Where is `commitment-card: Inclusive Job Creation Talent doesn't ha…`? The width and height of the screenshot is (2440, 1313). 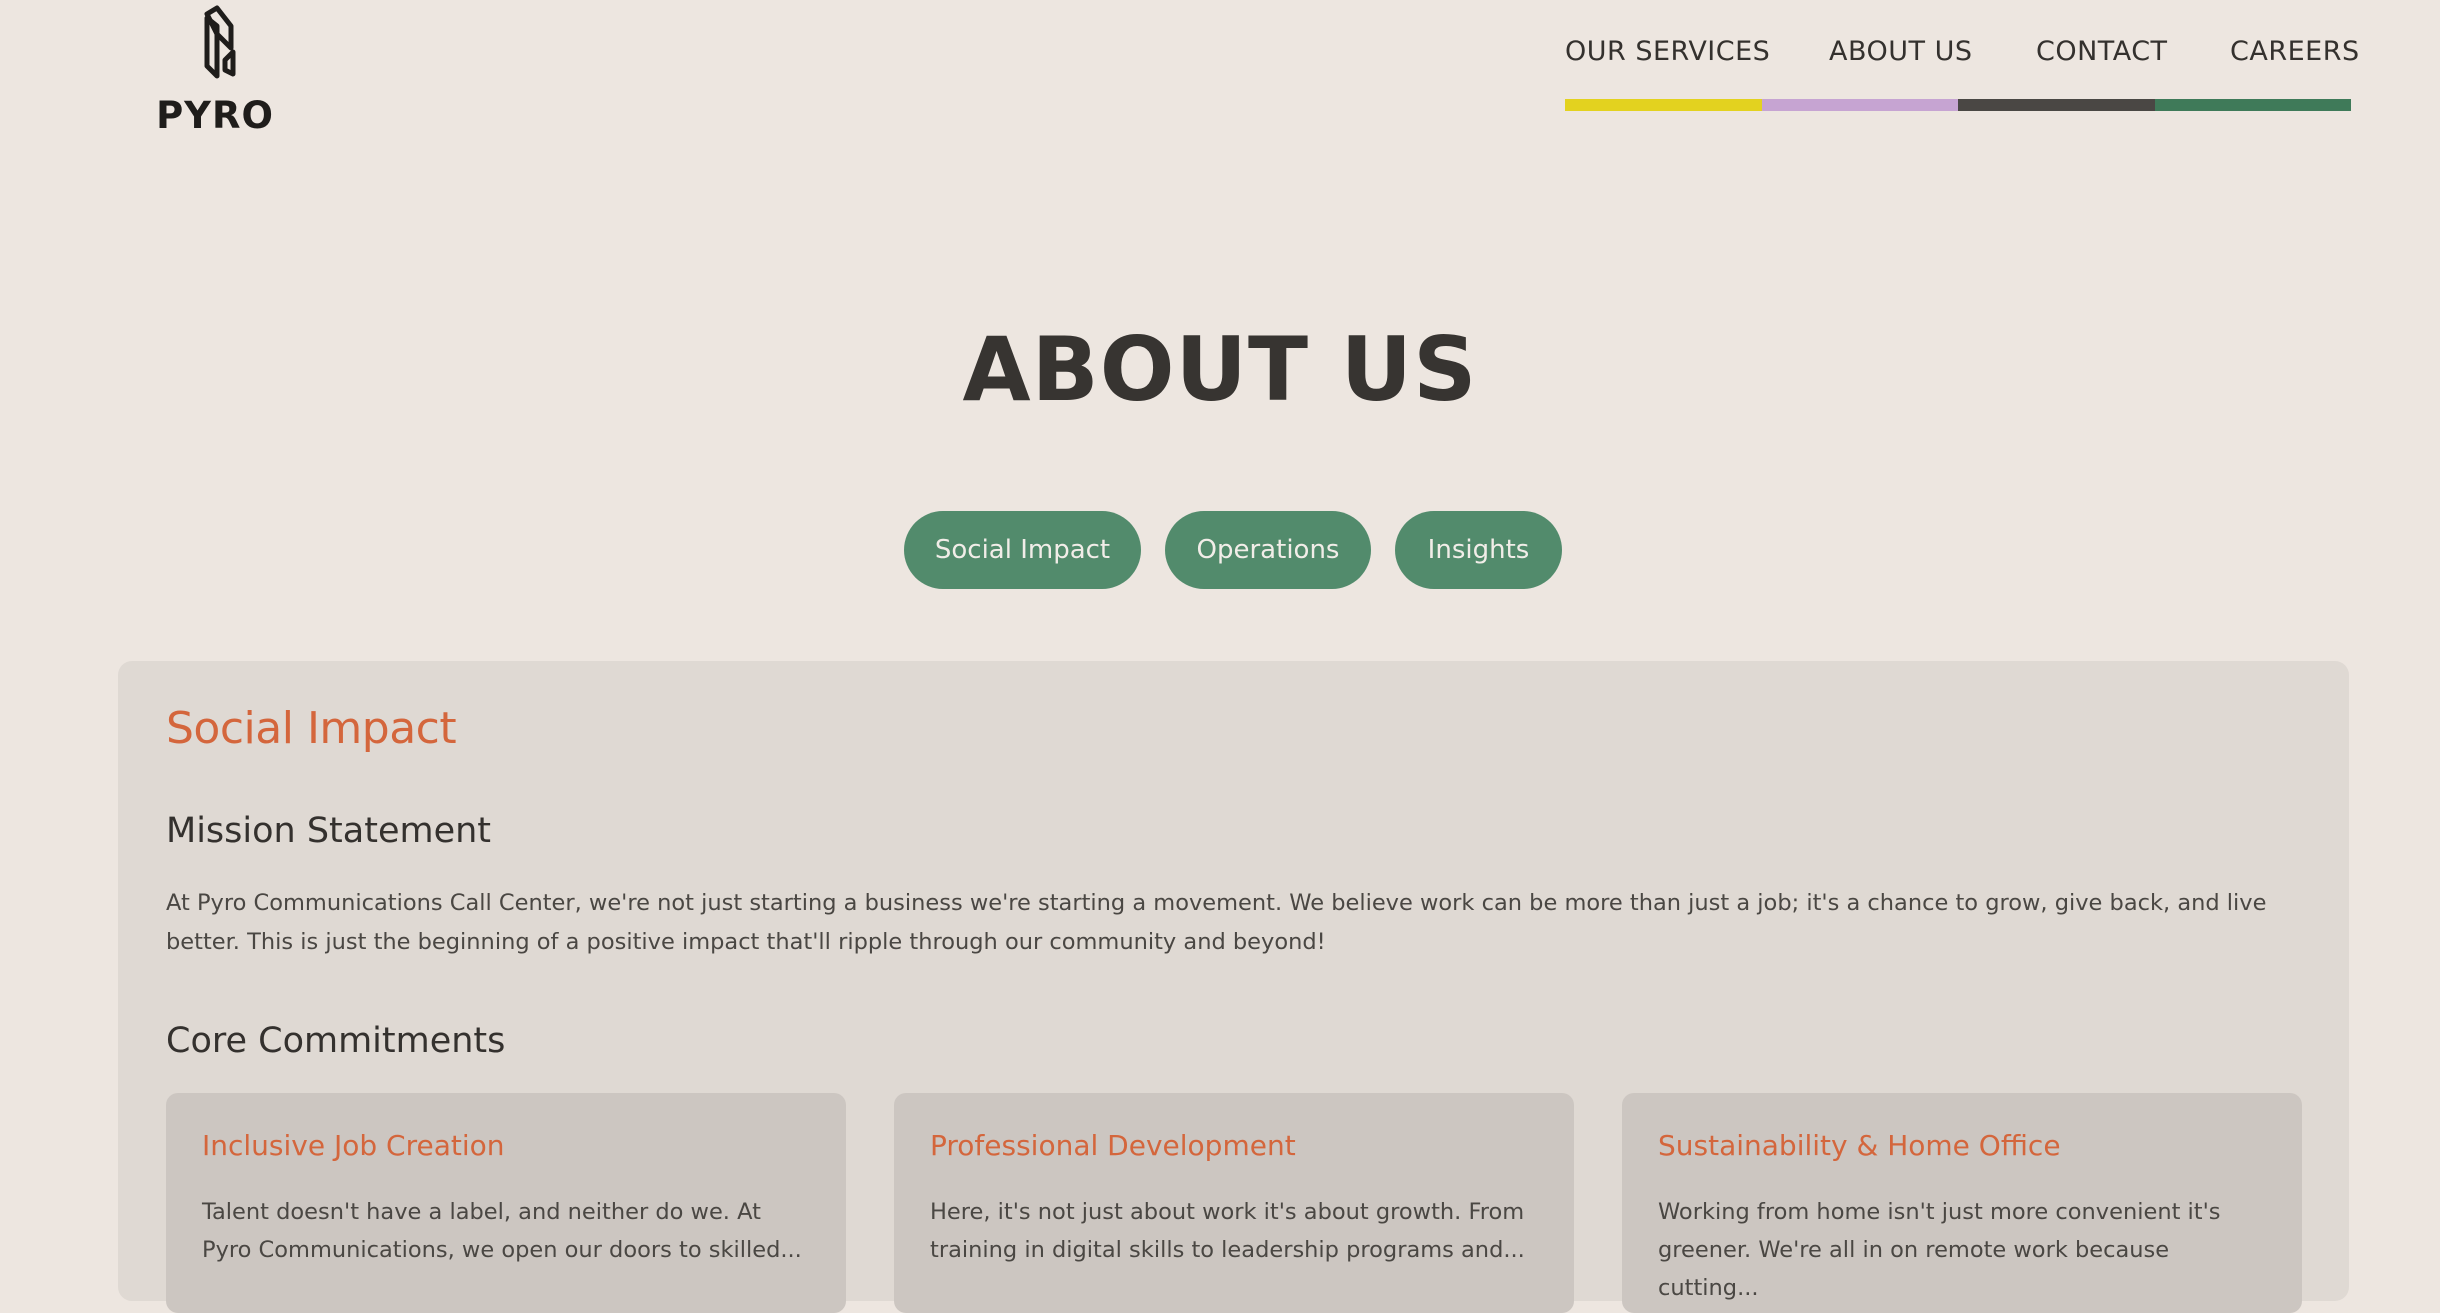 commitment-card: Inclusive Job Creation Talent doesn't ha… is located at coordinates (506, 1203).